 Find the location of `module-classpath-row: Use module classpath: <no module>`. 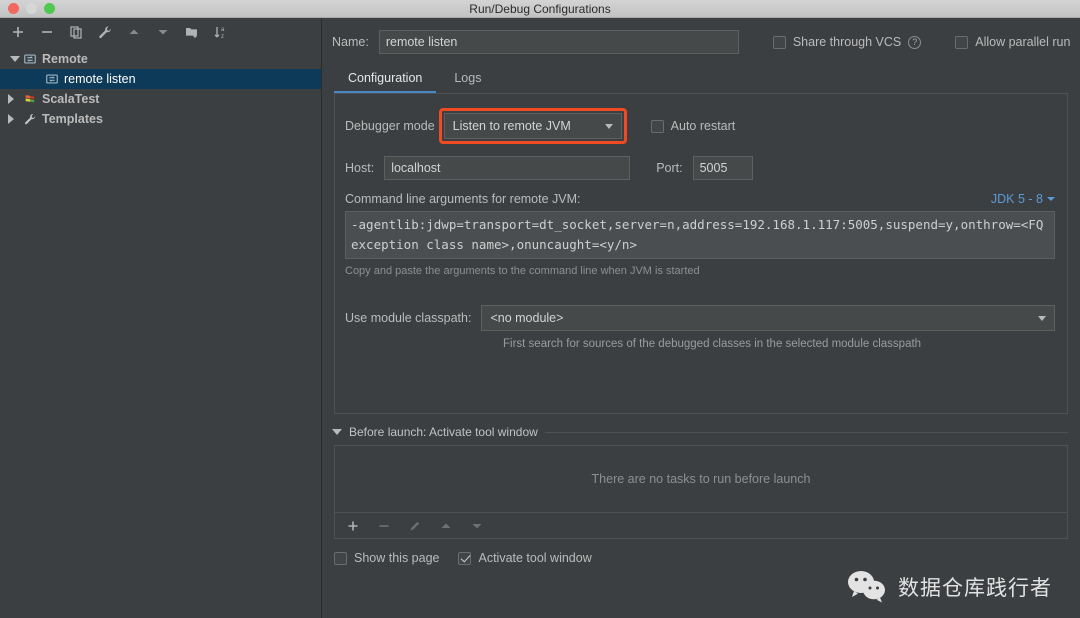

module-classpath-row: Use module classpath: <no module> is located at coordinates (700, 318).